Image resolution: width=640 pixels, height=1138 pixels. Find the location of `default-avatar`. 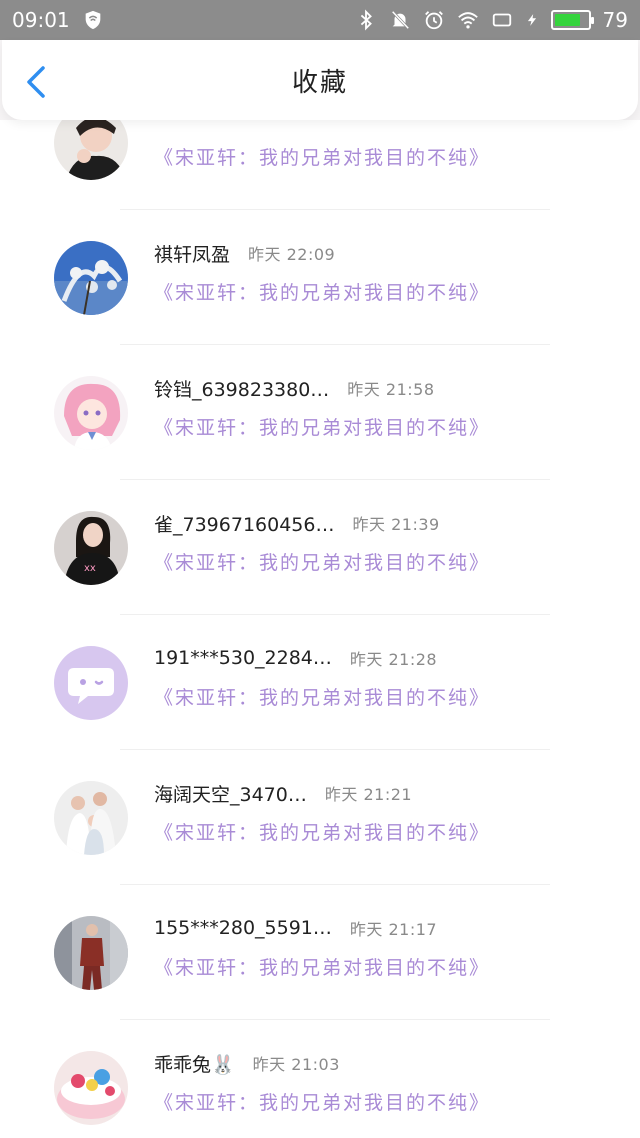

default-avatar is located at coordinates (91, 682).